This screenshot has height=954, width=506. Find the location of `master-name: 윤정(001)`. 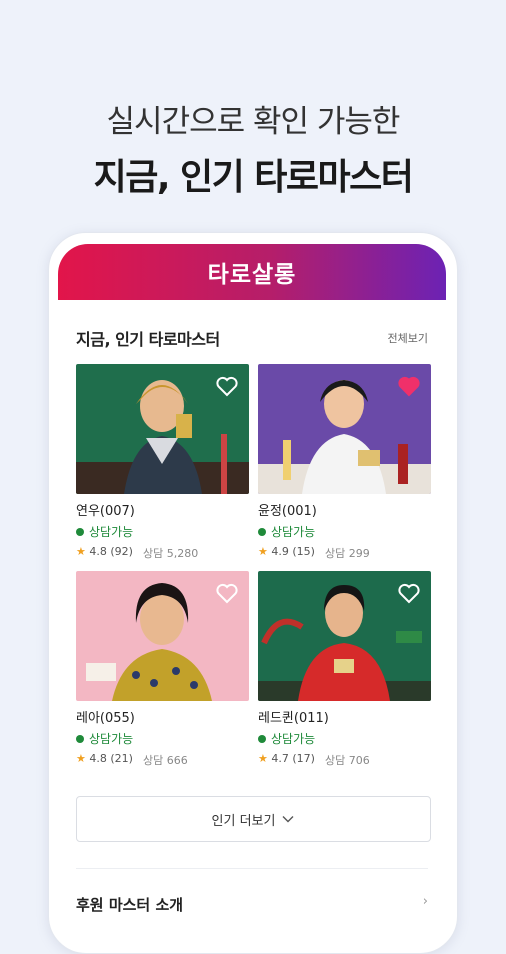

master-name: 윤정(001) is located at coordinates (344, 509).